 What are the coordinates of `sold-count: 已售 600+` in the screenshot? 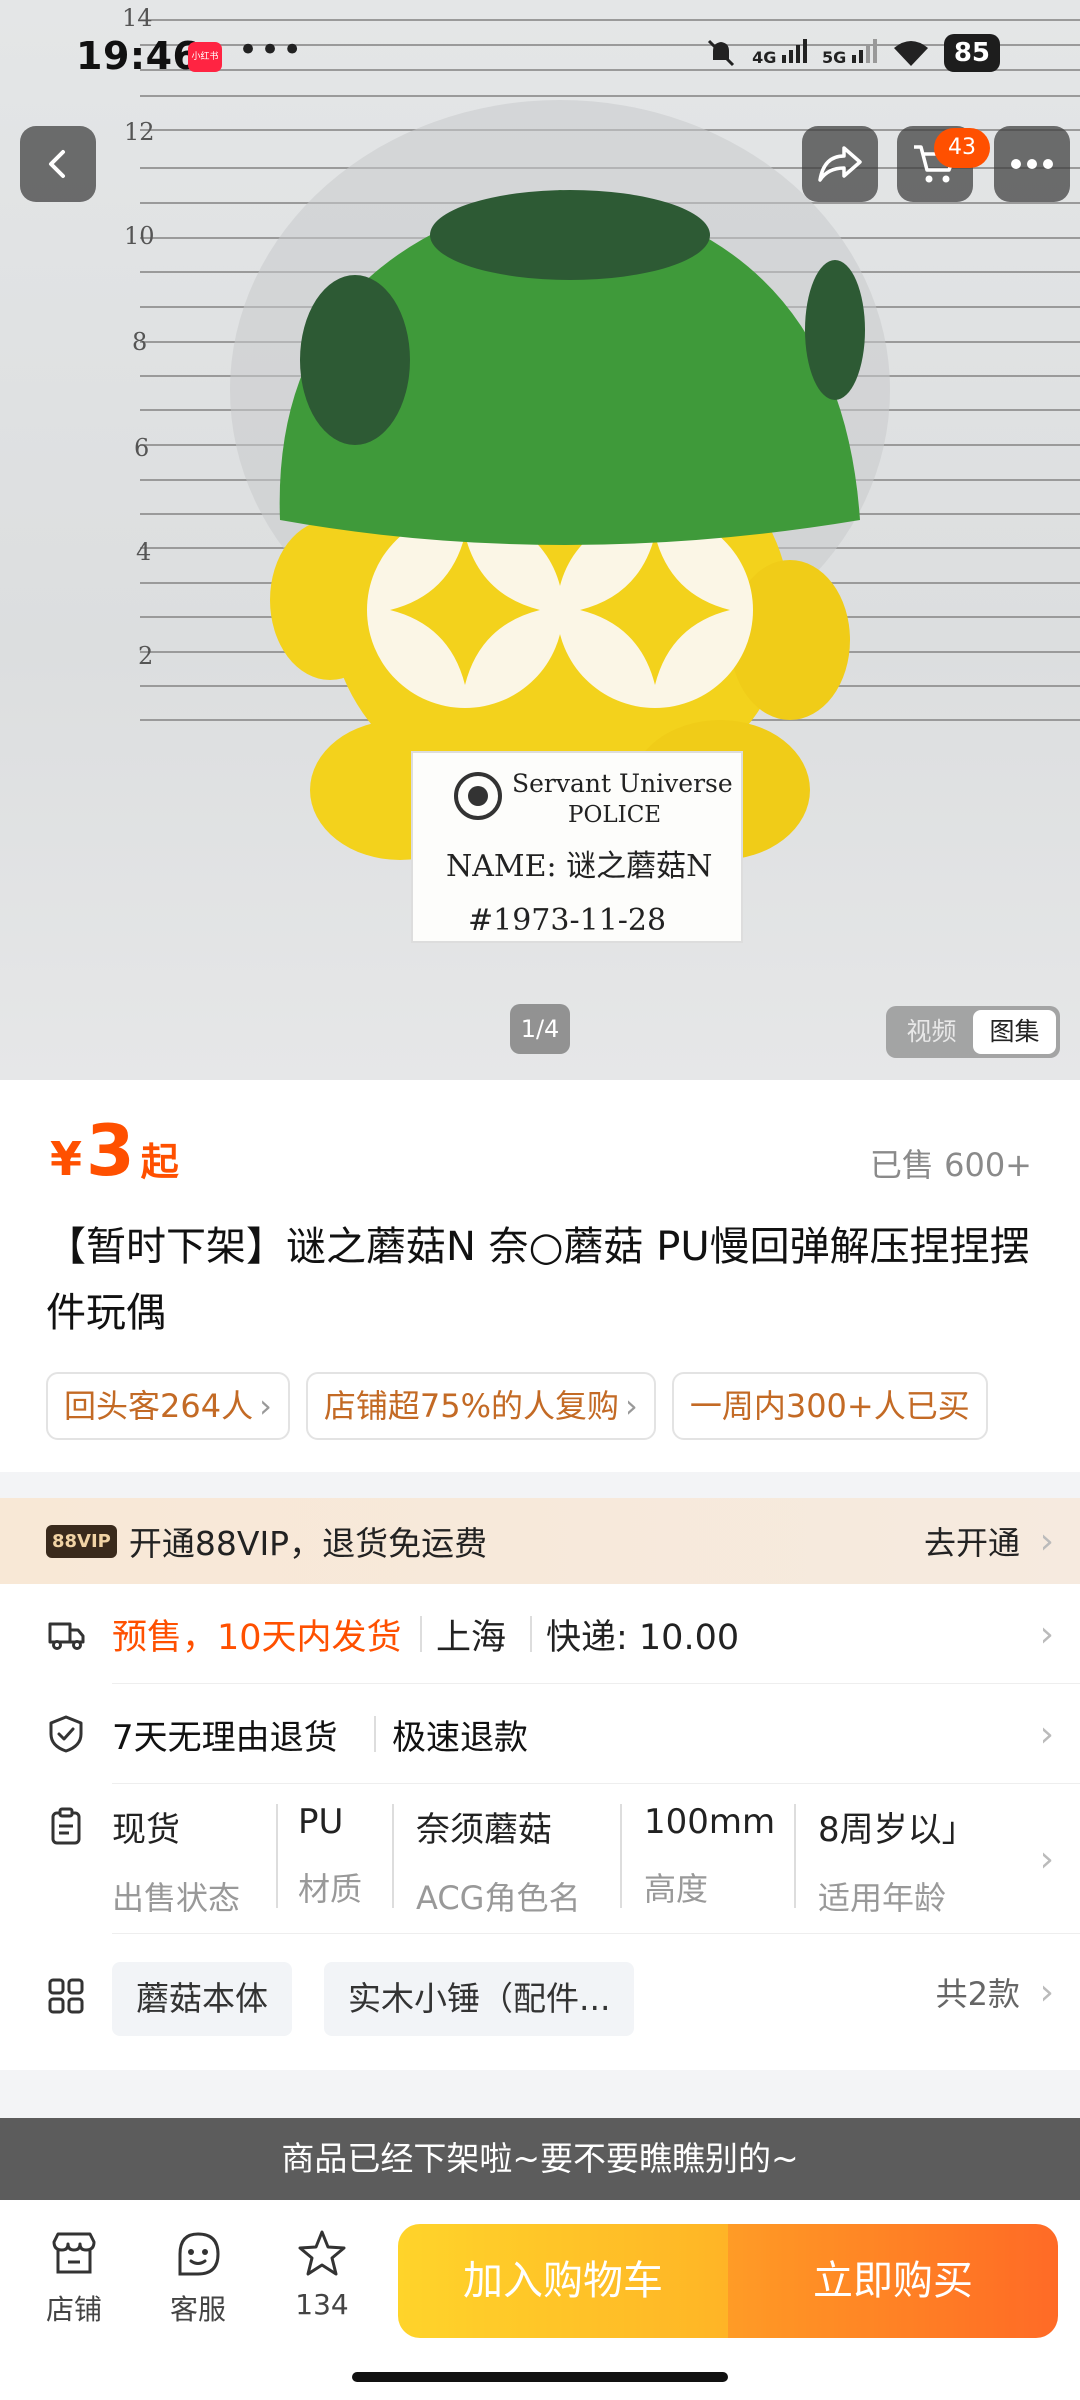 It's located at (950, 1165).